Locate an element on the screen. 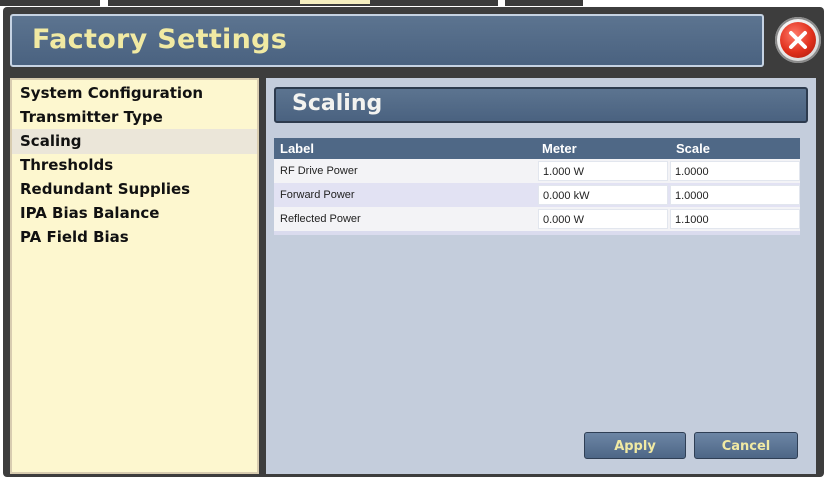  row-label: RF Drive Power is located at coordinates (319, 171).